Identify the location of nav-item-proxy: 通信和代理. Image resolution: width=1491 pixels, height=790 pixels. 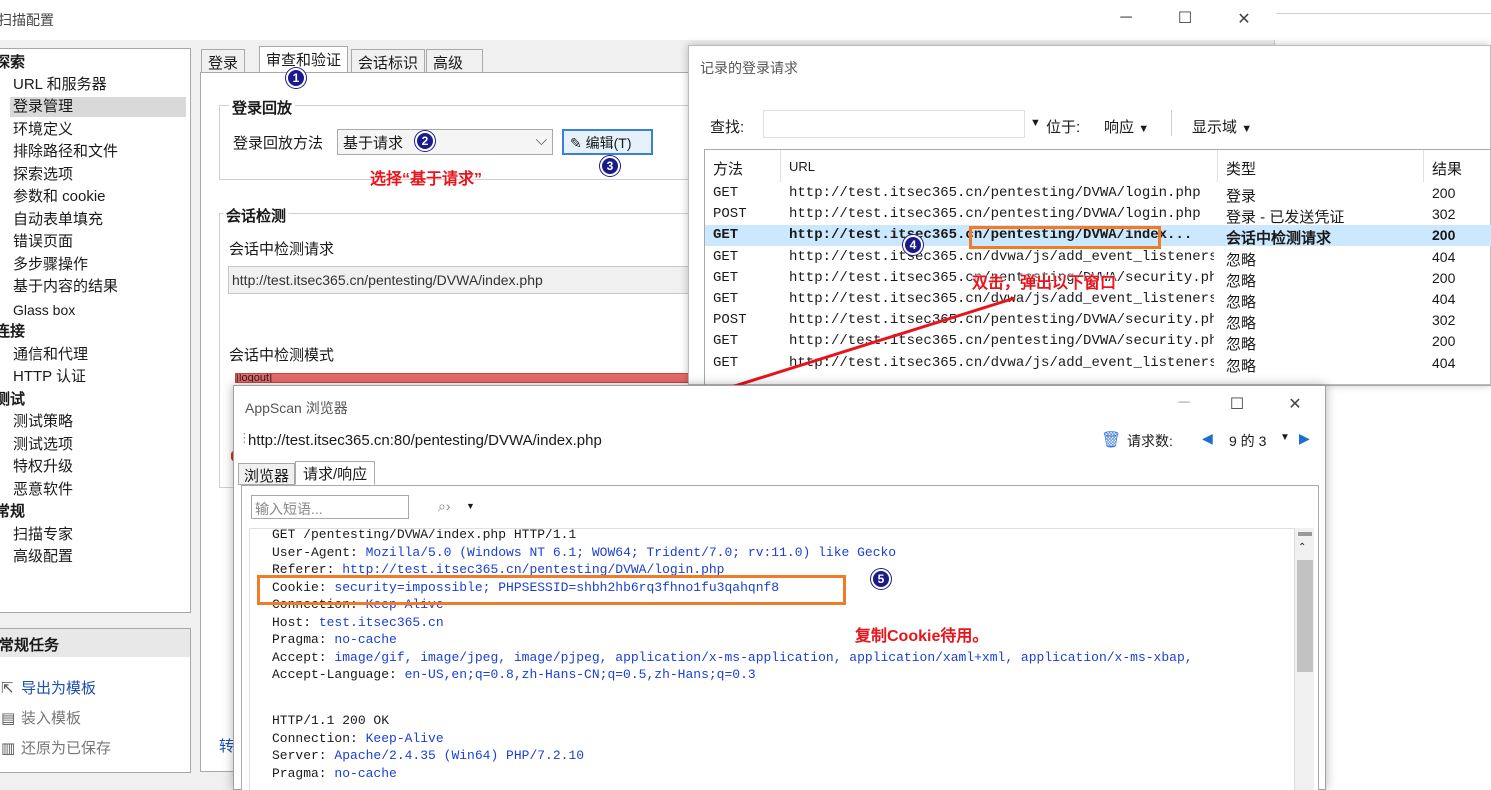
(50, 355).